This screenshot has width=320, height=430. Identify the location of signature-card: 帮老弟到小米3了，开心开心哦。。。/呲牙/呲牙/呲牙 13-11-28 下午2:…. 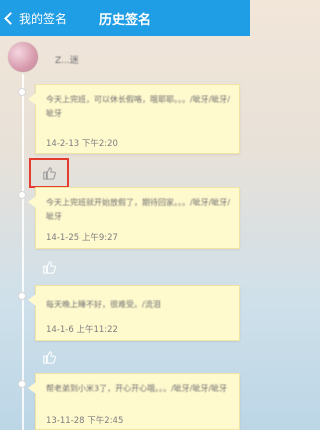
(134, 401).